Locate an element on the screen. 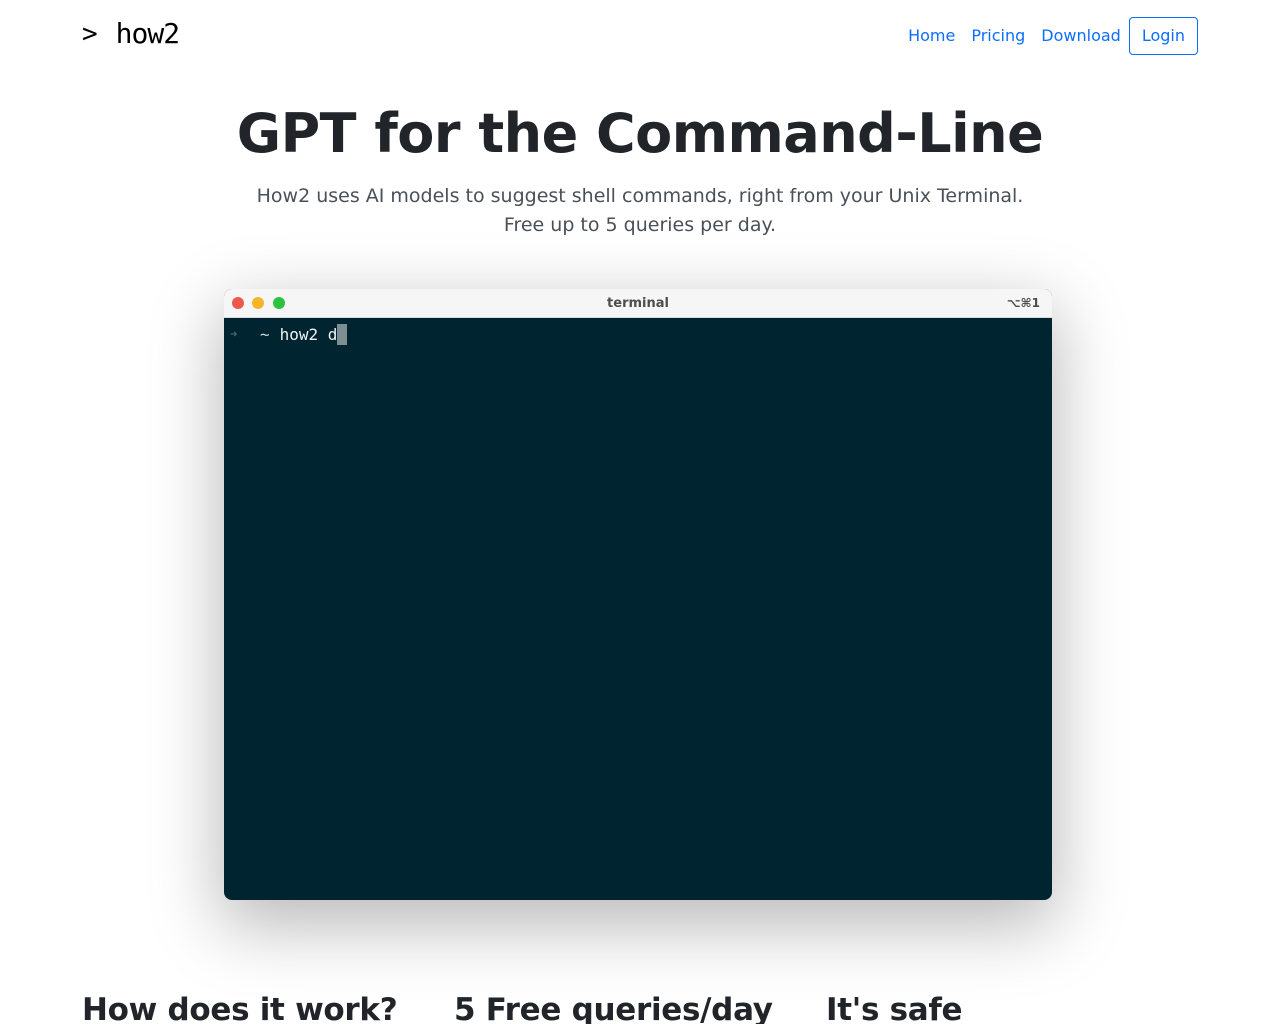 Image resolution: width=1280 pixels, height=1024 pixels. nav-pricing-link: Pricing is located at coordinates (998, 36).